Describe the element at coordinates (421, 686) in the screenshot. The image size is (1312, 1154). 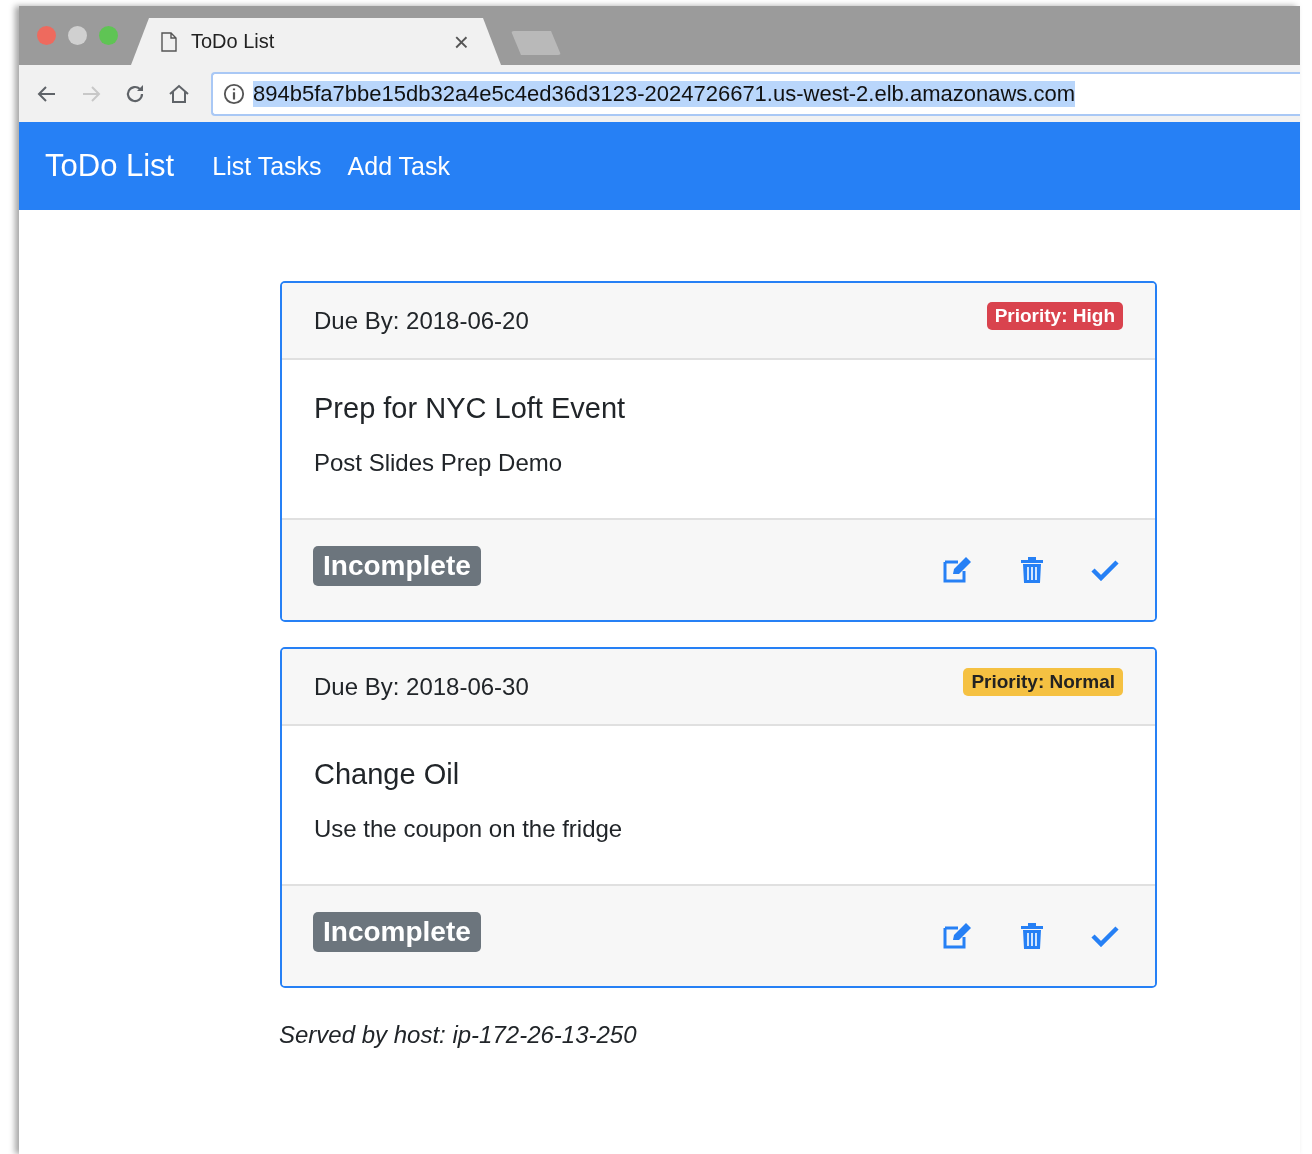
I see `due-date: Due By: 2018-06-30` at that location.